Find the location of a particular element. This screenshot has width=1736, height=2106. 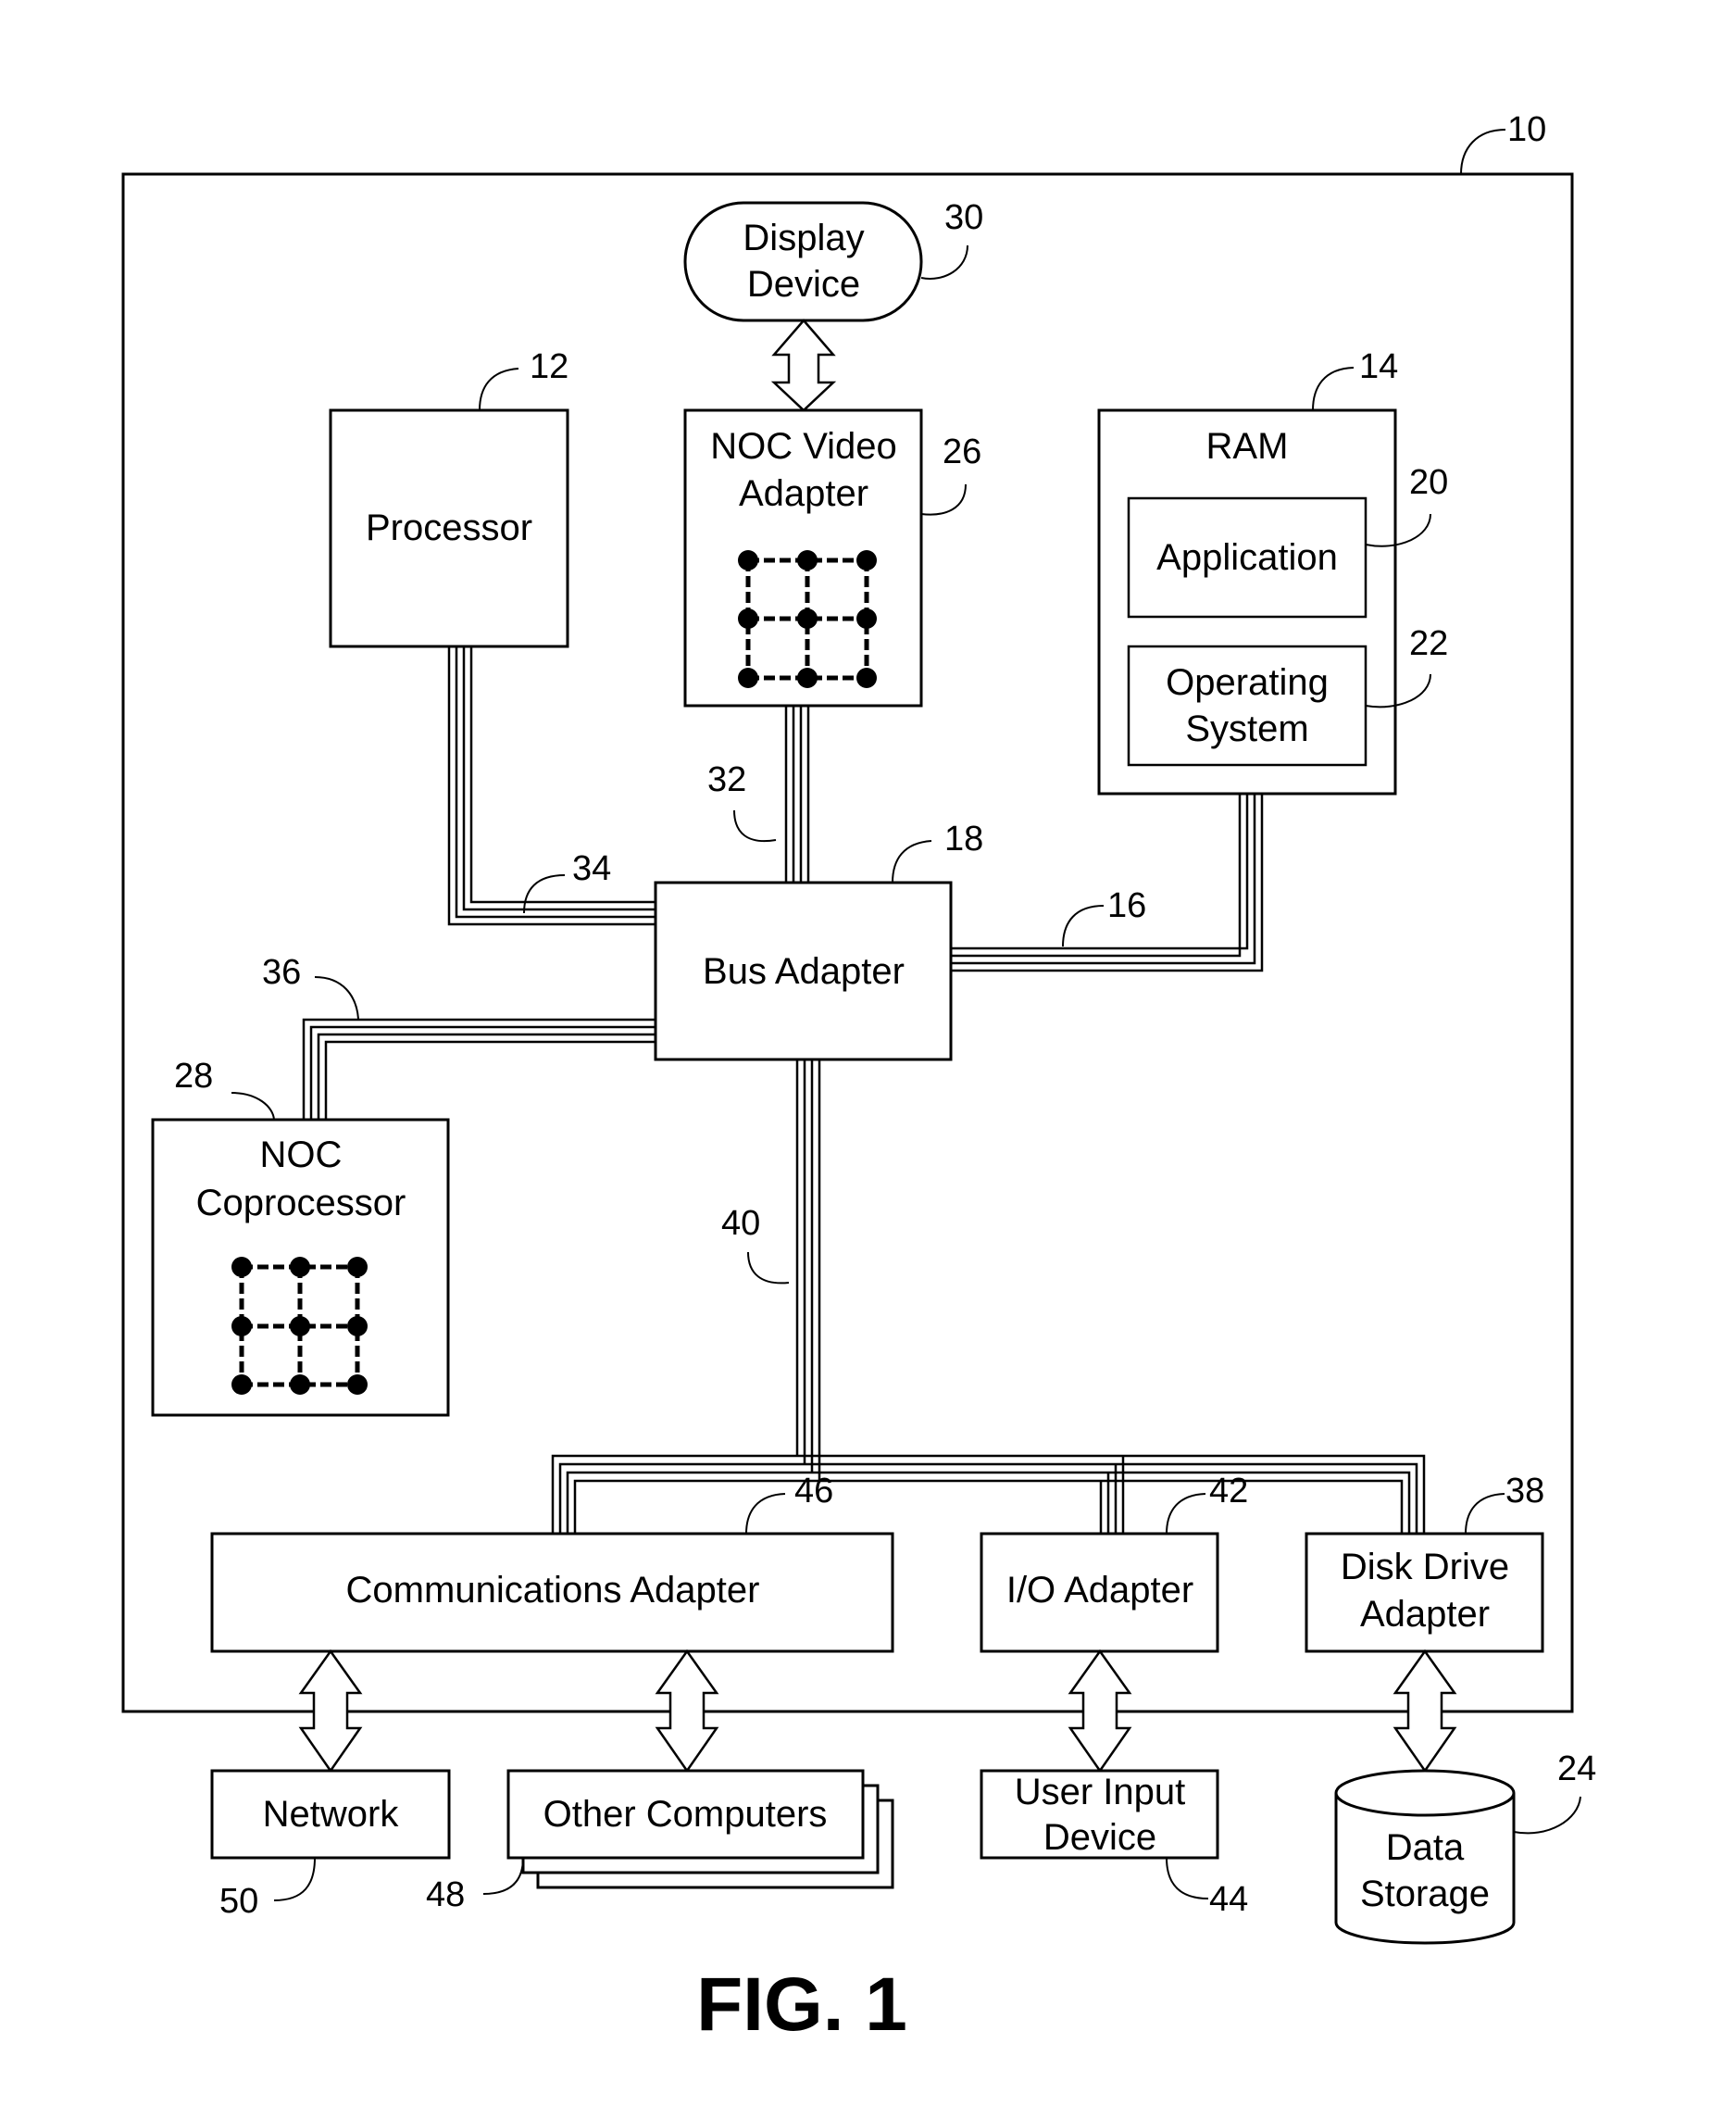

ref-10: 10 is located at coordinates (1526, 129).